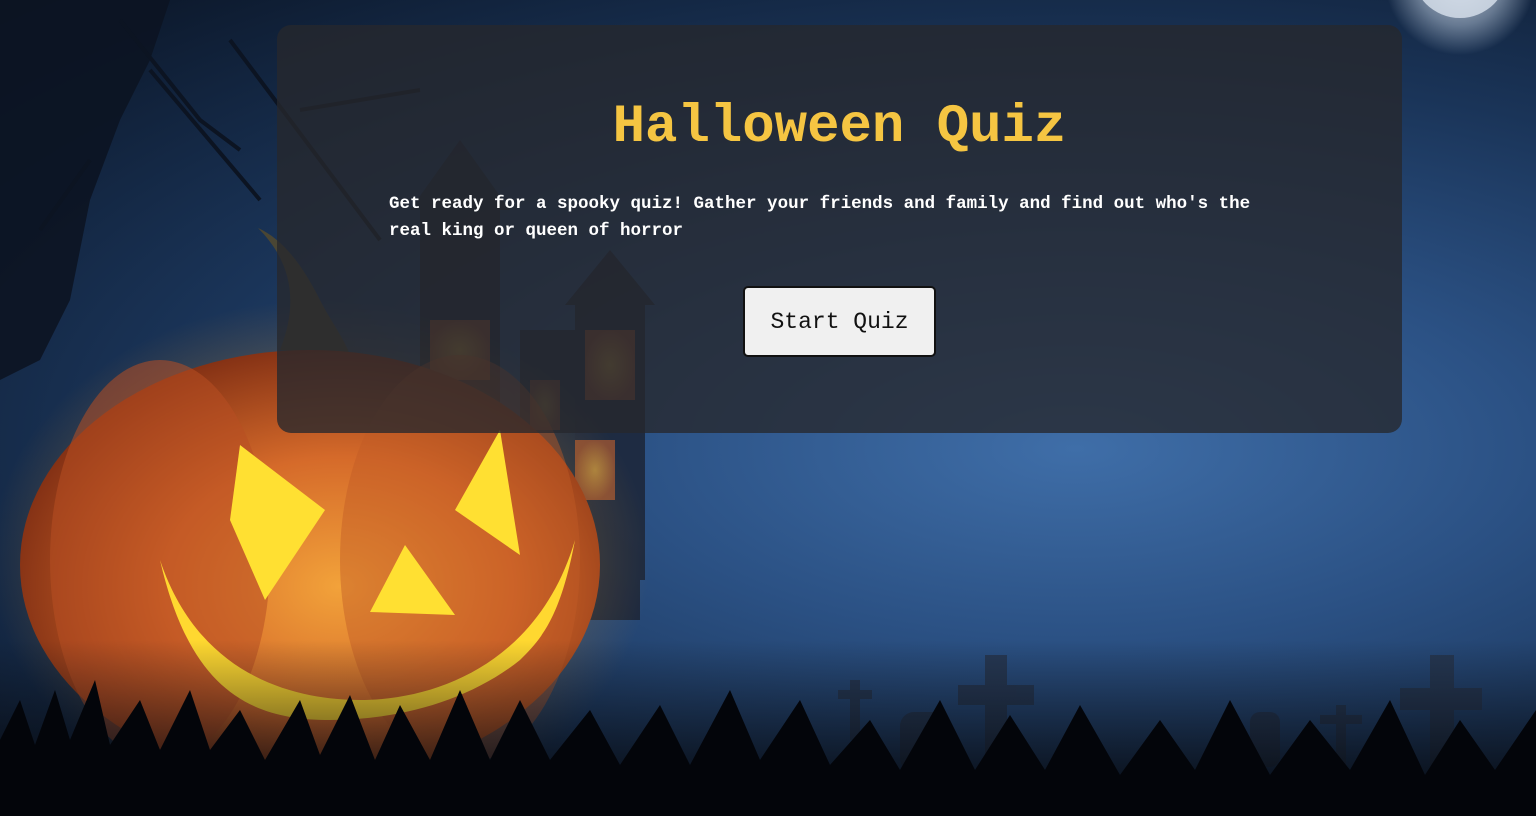  Describe the element at coordinates (85, 190) in the screenshot. I see `bare-tree` at that location.